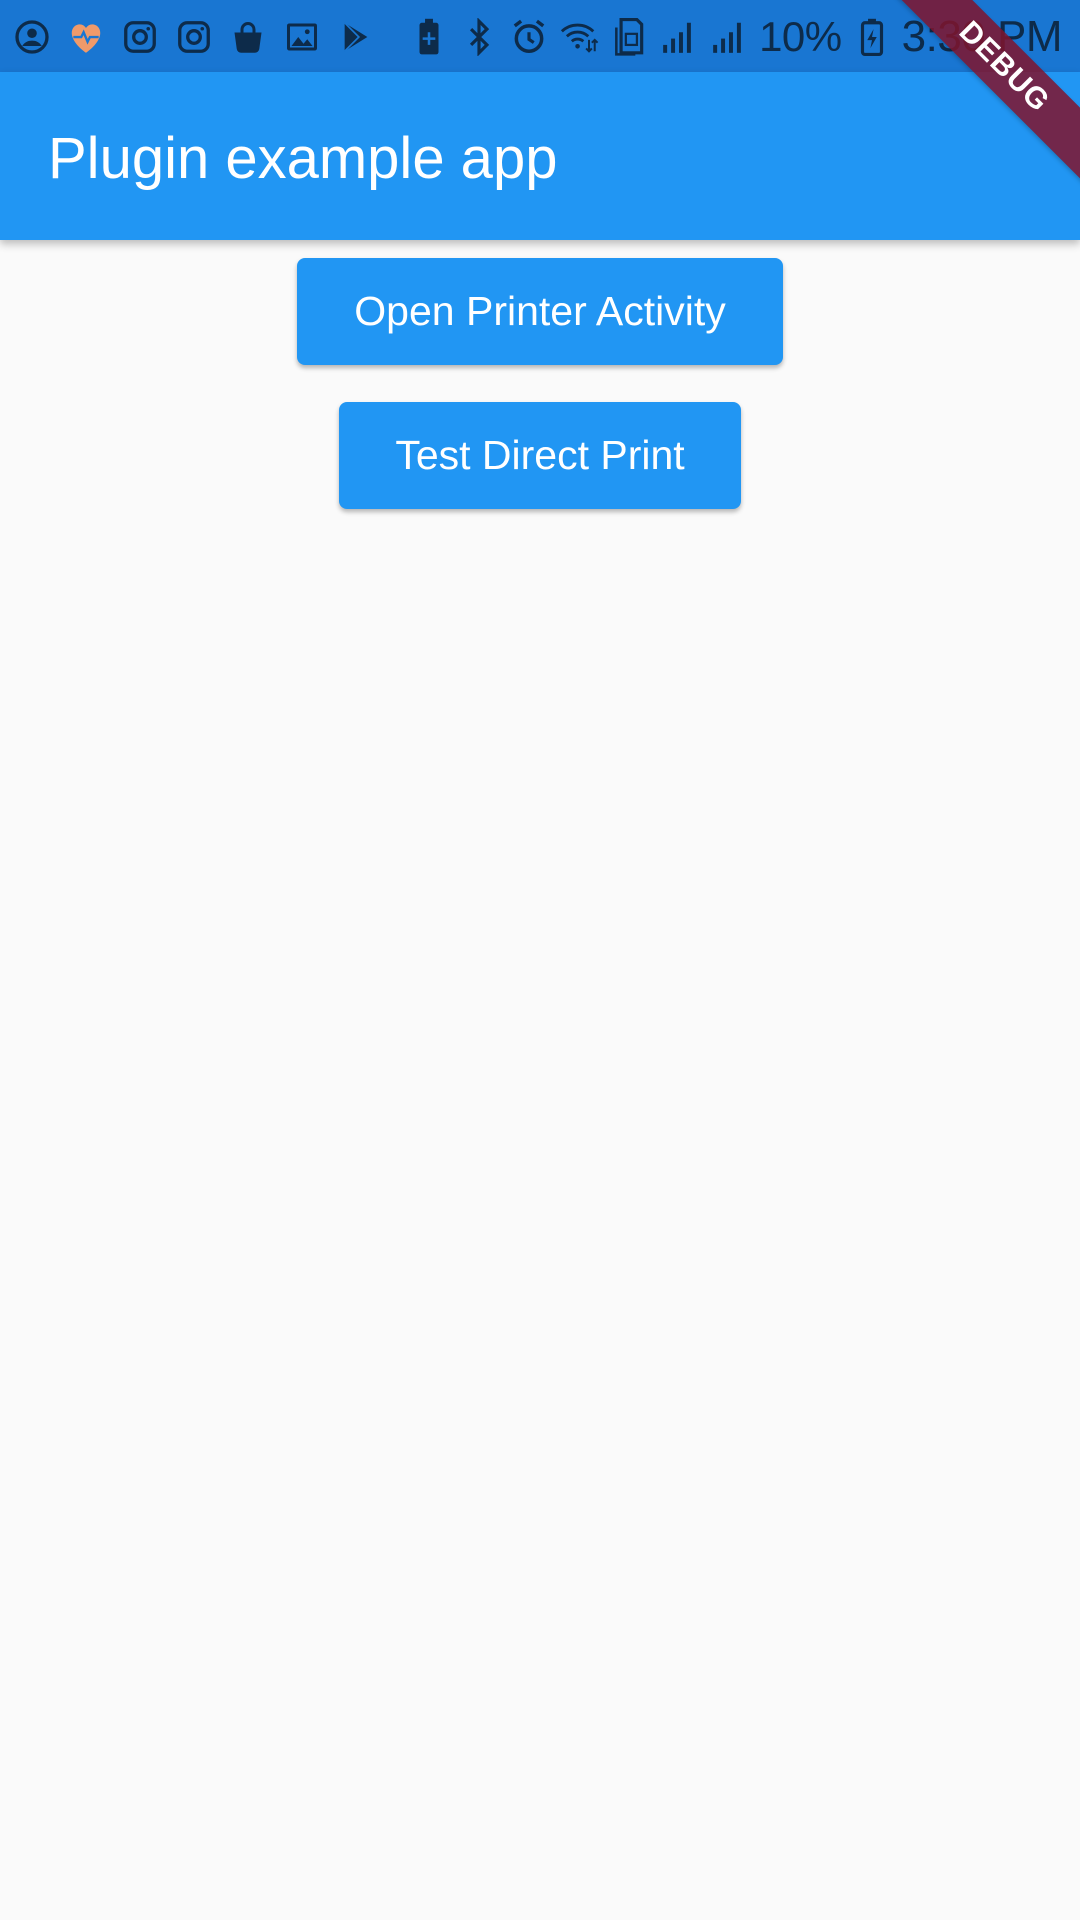 The width and height of the screenshot is (1080, 1920). What do you see at coordinates (579, 37) in the screenshot?
I see `wifi-icon` at bounding box center [579, 37].